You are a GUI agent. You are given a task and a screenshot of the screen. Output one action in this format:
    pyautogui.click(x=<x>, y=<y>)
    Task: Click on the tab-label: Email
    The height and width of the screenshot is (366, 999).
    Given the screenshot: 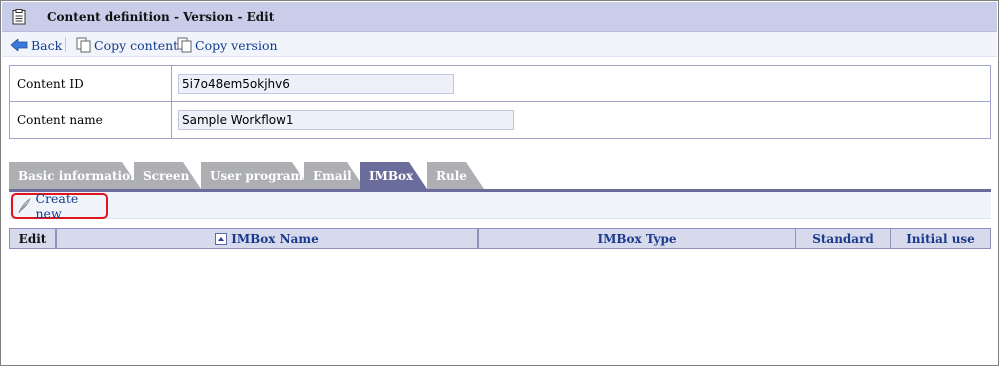 What is the action you would take?
    pyautogui.click(x=332, y=175)
    